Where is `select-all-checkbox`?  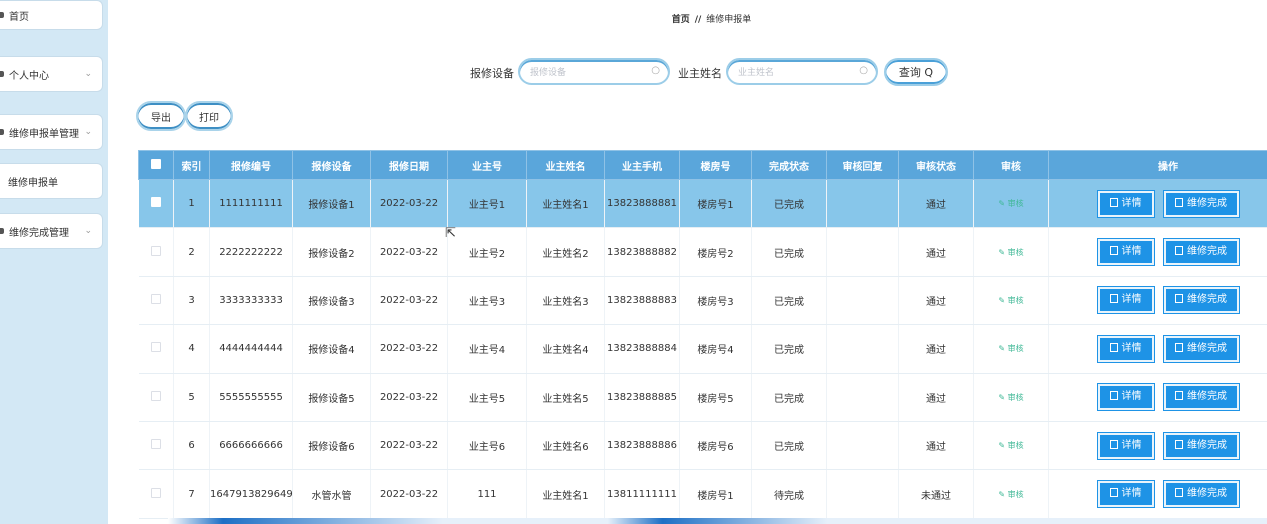 select-all-checkbox is located at coordinates (156, 165).